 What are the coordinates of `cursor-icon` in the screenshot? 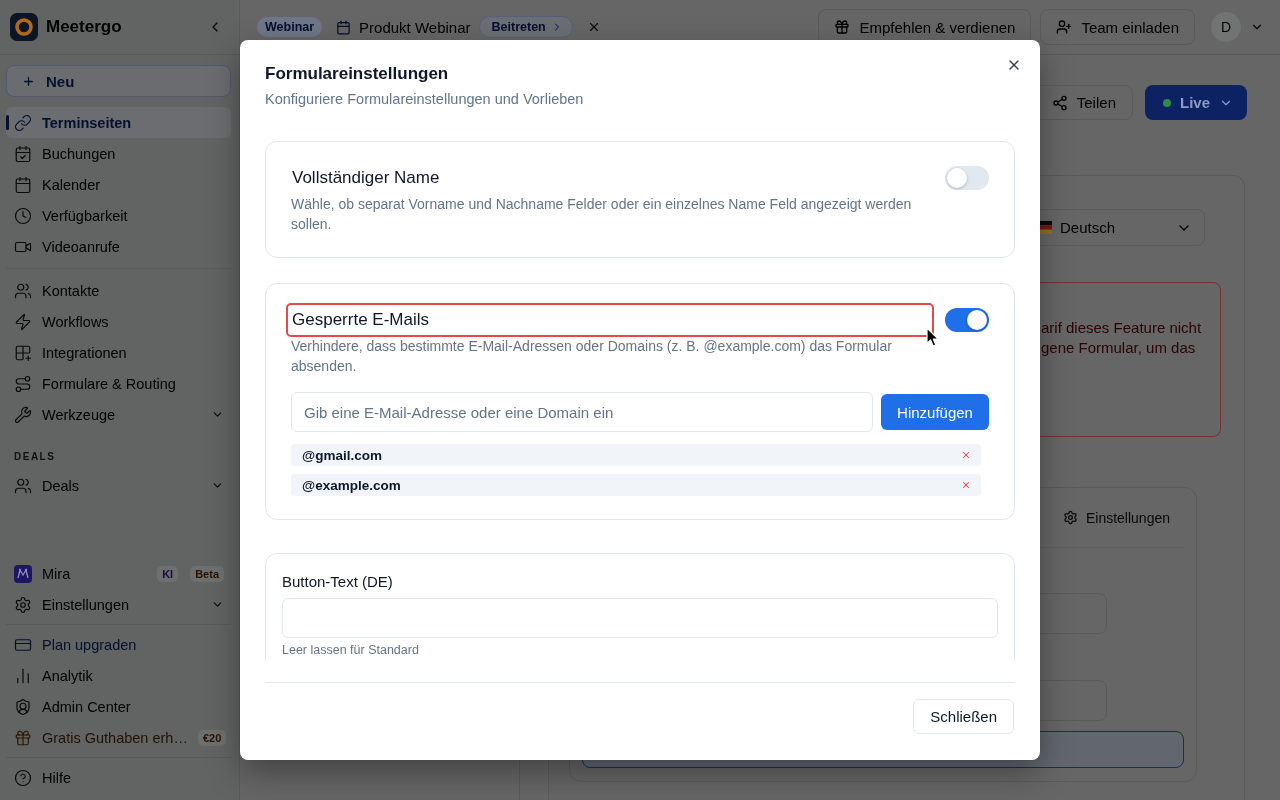 It's located at (933, 337).